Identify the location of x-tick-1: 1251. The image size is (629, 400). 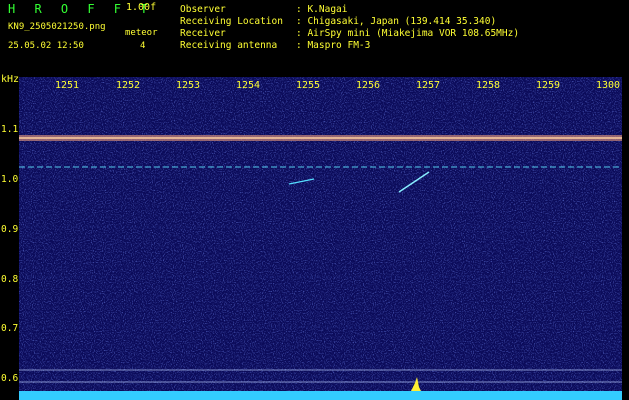
(67, 85).